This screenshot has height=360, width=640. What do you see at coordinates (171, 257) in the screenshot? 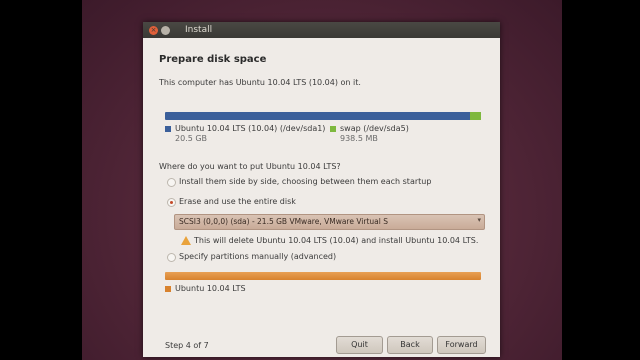
I see `radio-manual-partitions` at bounding box center [171, 257].